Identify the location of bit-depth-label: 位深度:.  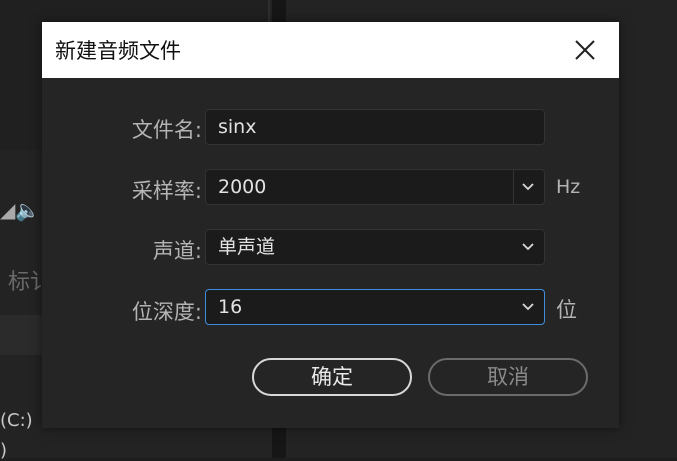
(166, 312).